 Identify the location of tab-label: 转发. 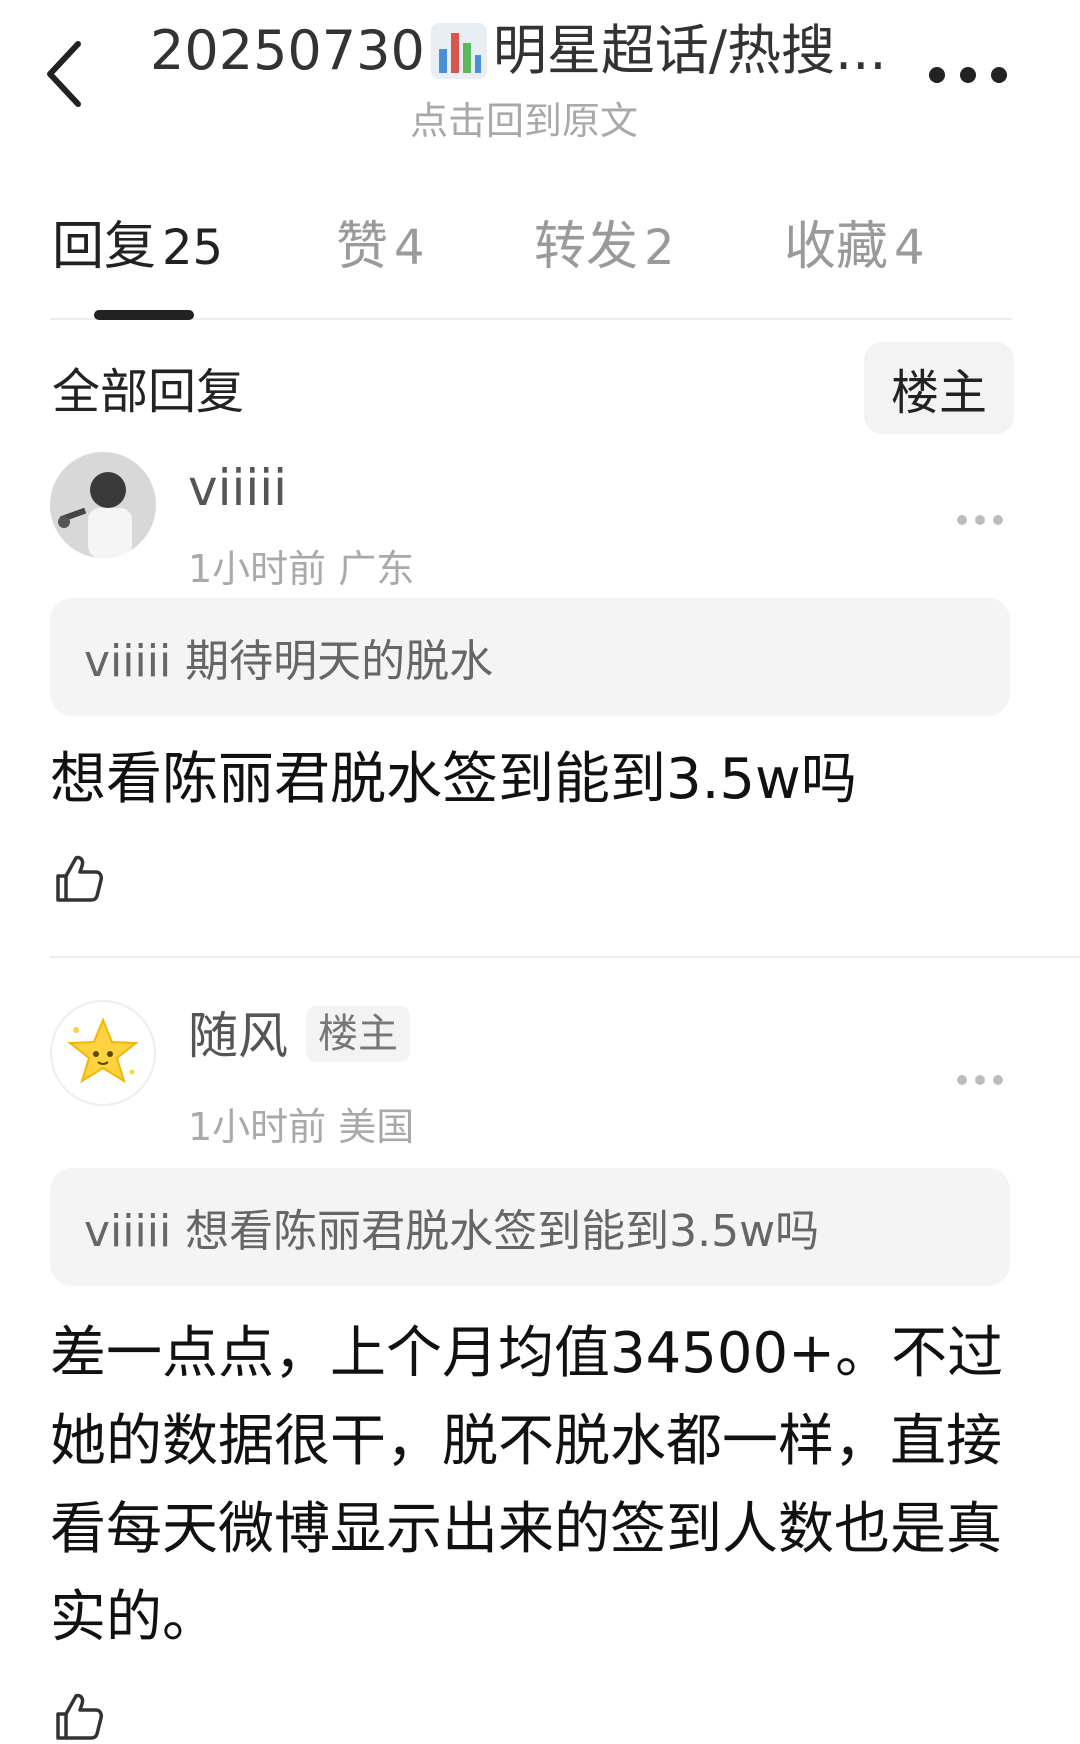
(586, 247).